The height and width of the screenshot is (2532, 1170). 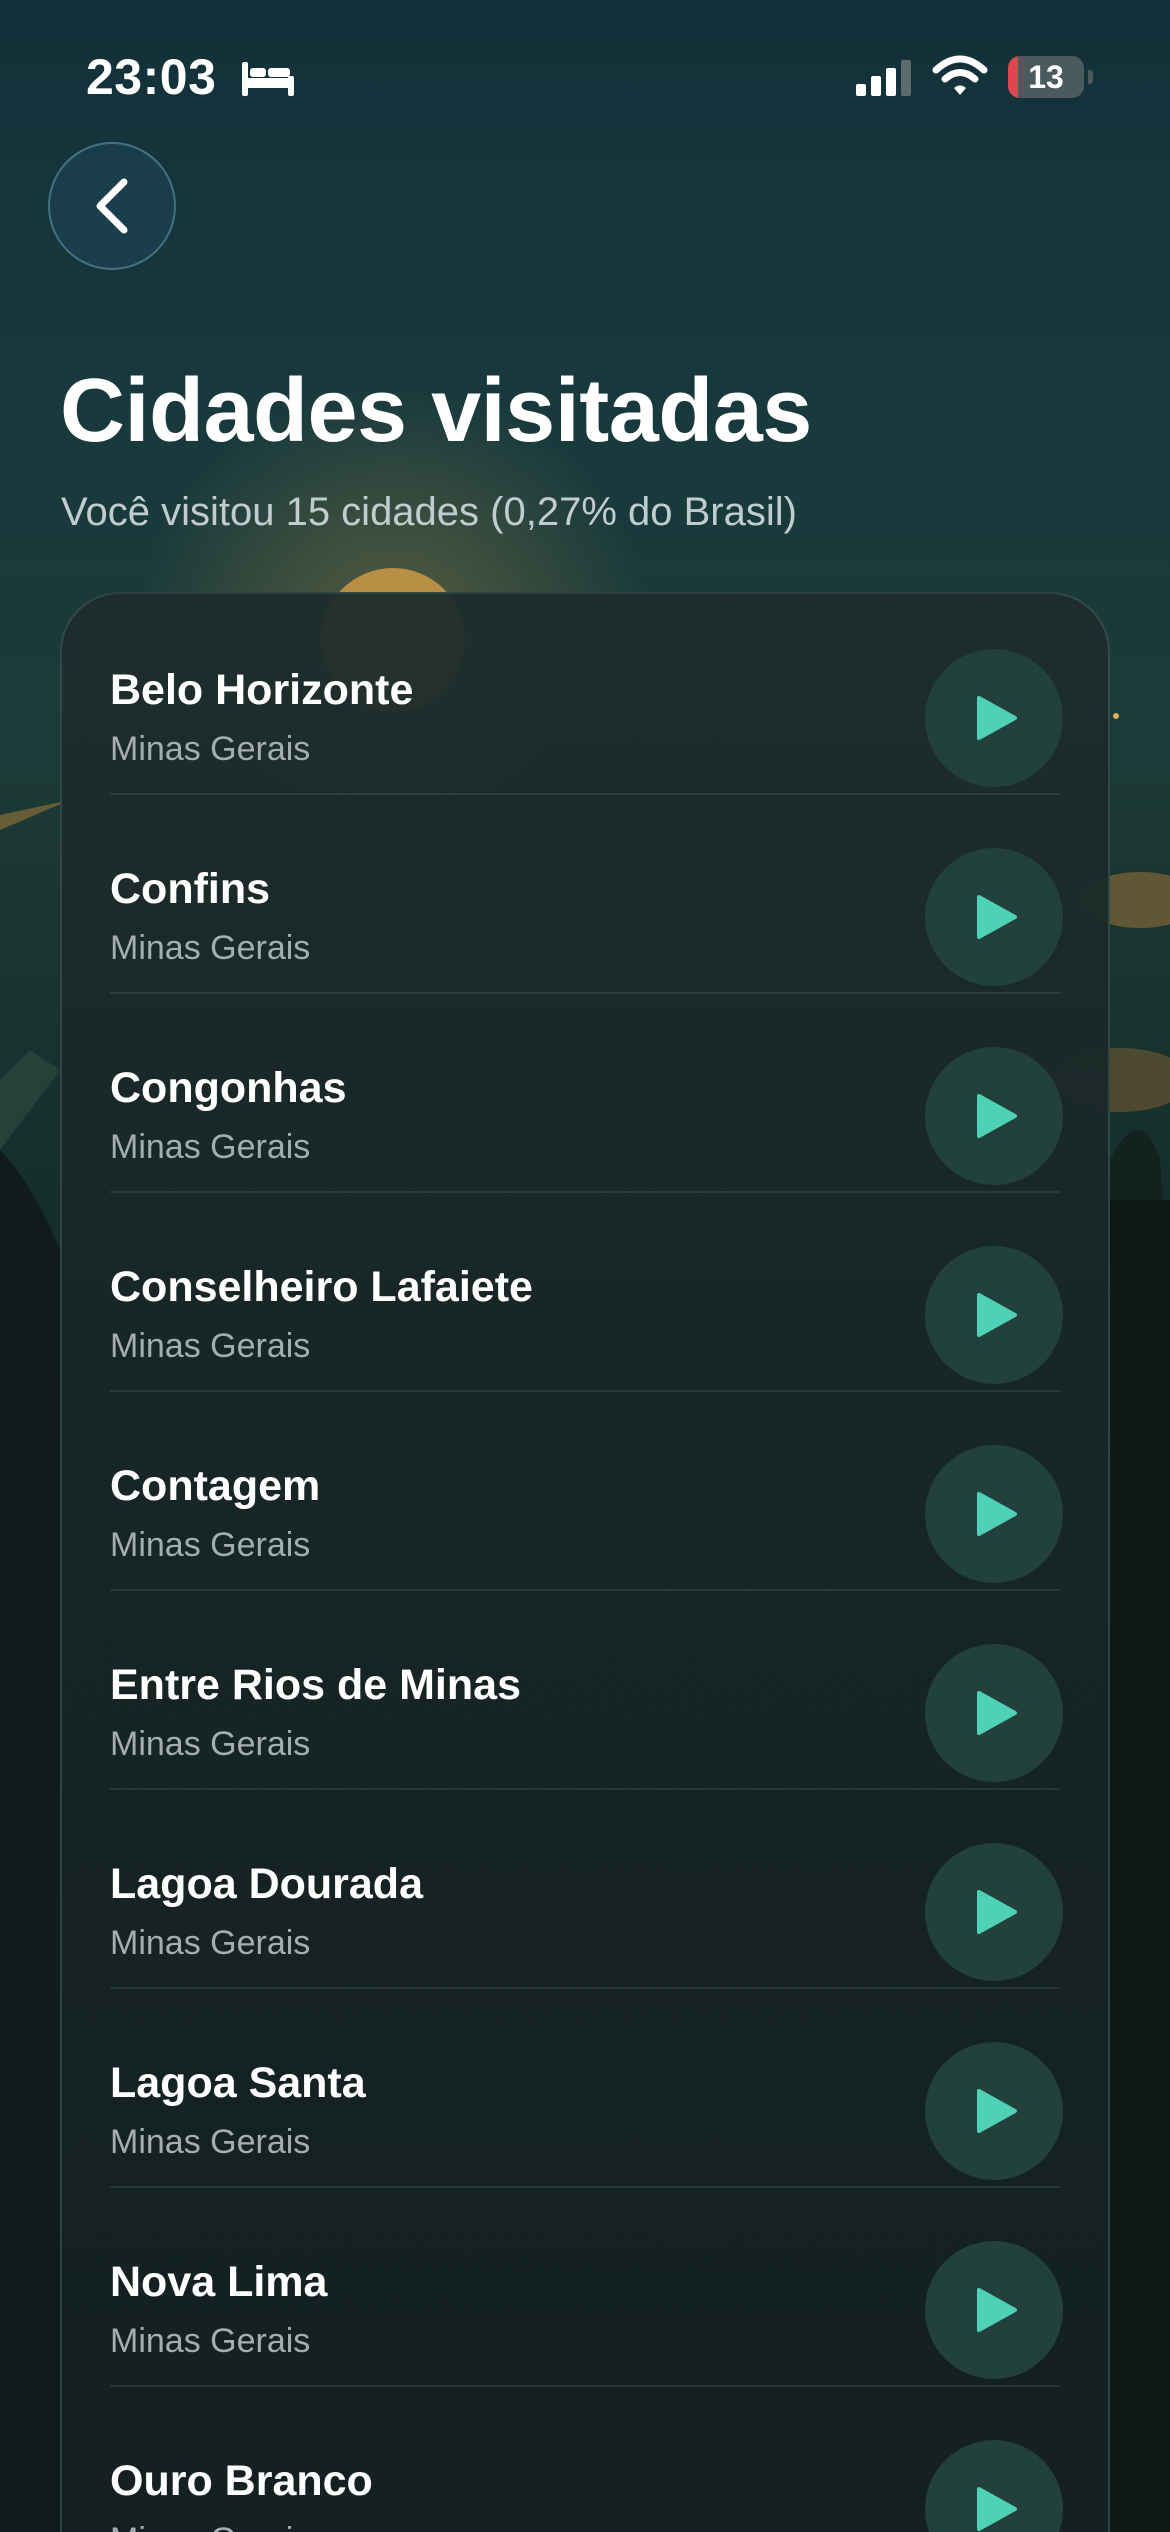 I want to click on battery-icon: 13, so click(x=1046, y=77).